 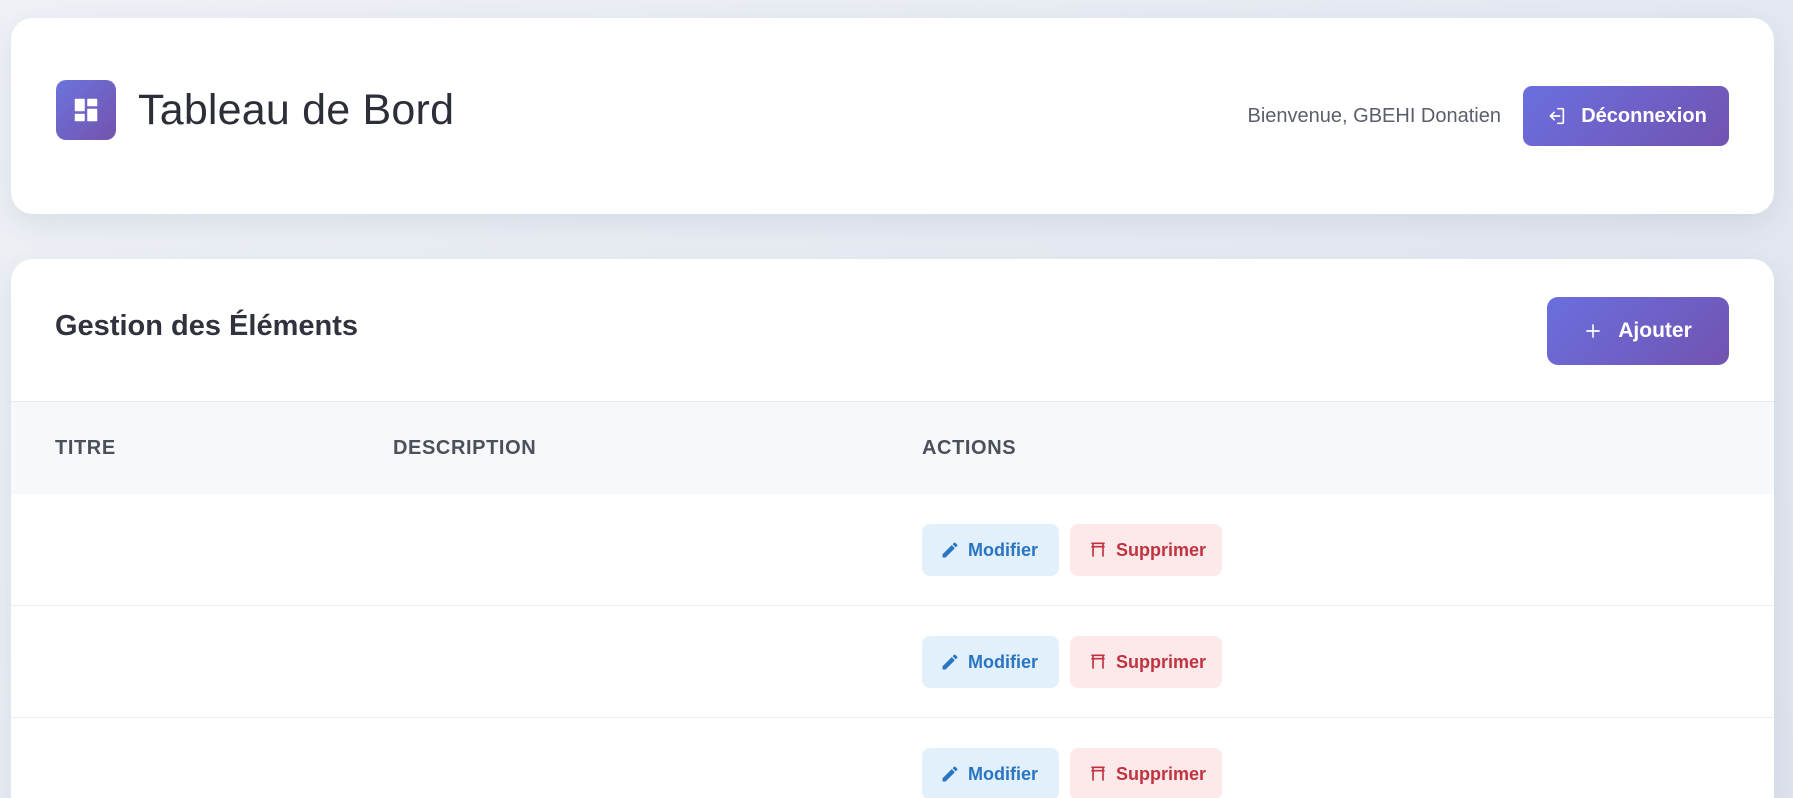 What do you see at coordinates (1593, 331) in the screenshot?
I see `plus-icon` at bounding box center [1593, 331].